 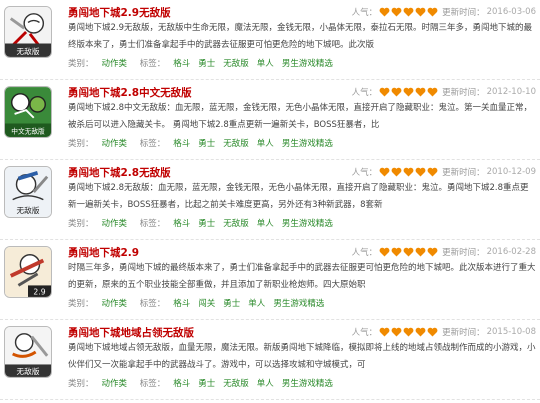 What do you see at coordinates (119, 172) in the screenshot?
I see `game-title-link: 勇闯地下城2.8无敌版` at bounding box center [119, 172].